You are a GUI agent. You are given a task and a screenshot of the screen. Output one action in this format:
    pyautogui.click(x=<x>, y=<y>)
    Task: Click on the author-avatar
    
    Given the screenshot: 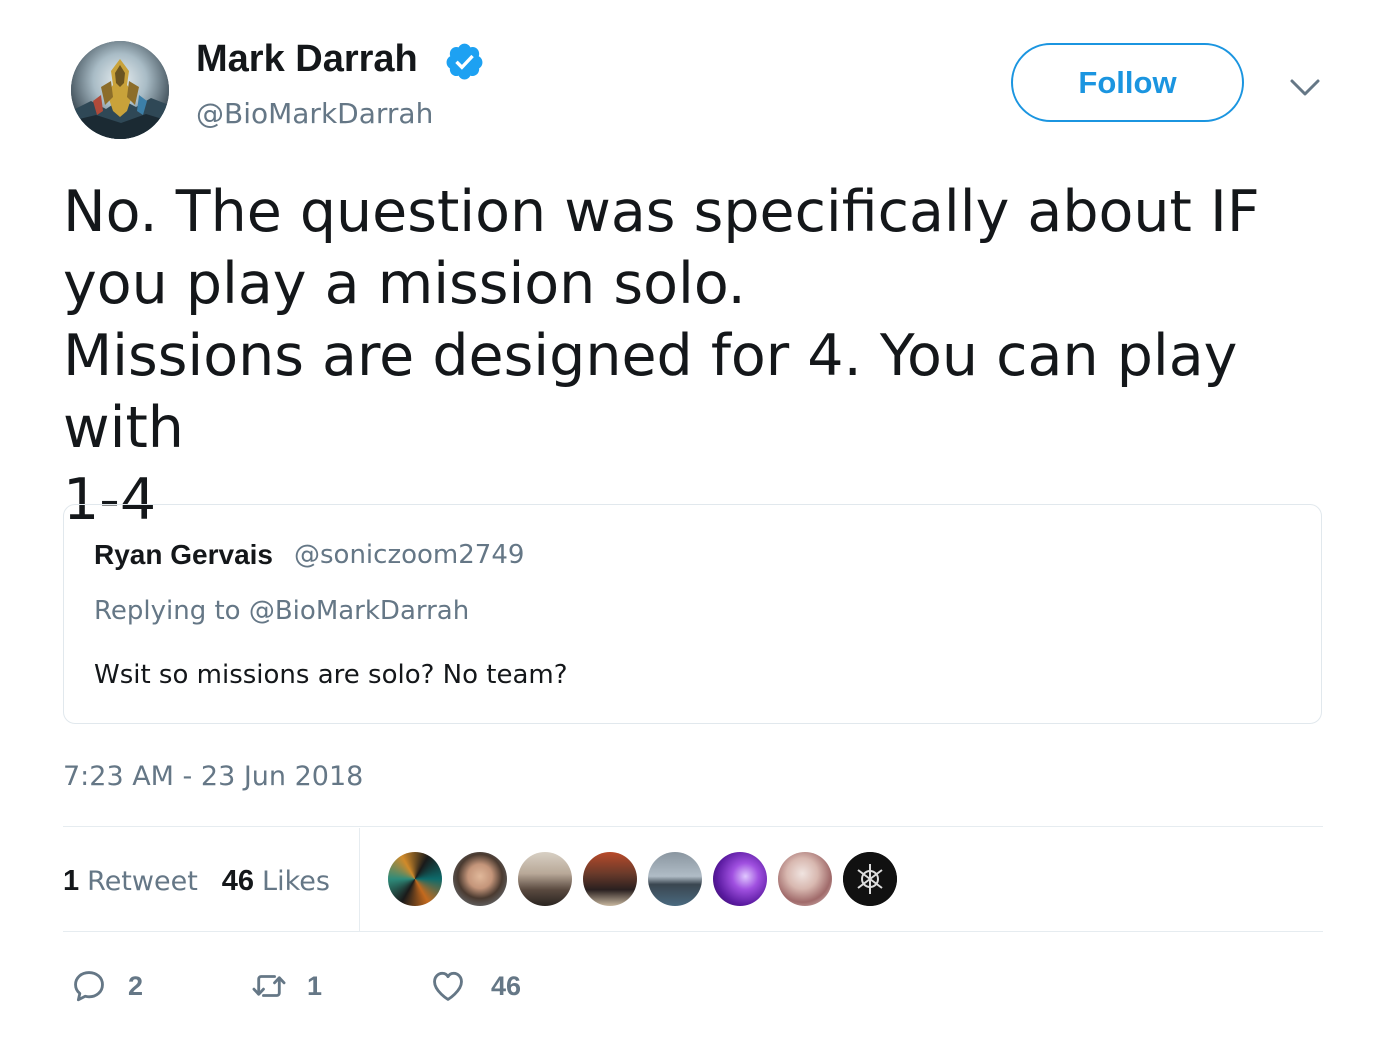 What is the action you would take?
    pyautogui.click(x=120, y=90)
    